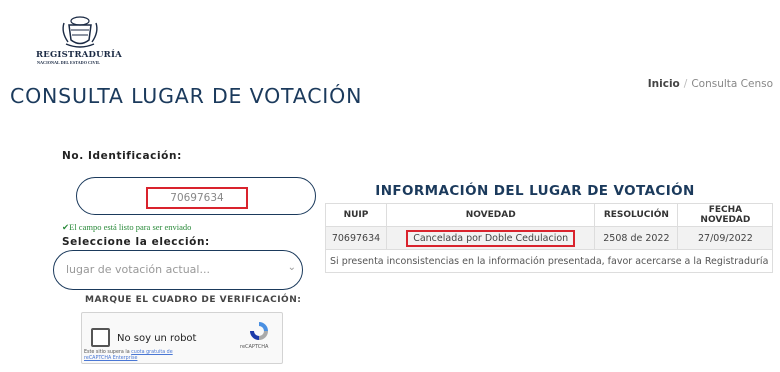 Image resolution: width=780 pixels, height=372 pixels. I want to click on column-header-fecha: FECHA NOVEDAD, so click(725, 215).